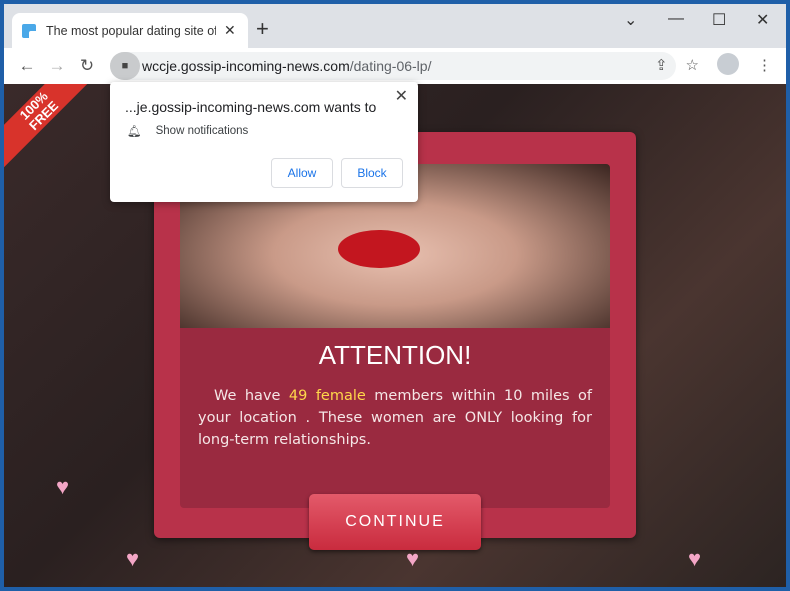 This screenshot has width=790, height=591. I want to click on minimize-button: —, so click(676, 19).